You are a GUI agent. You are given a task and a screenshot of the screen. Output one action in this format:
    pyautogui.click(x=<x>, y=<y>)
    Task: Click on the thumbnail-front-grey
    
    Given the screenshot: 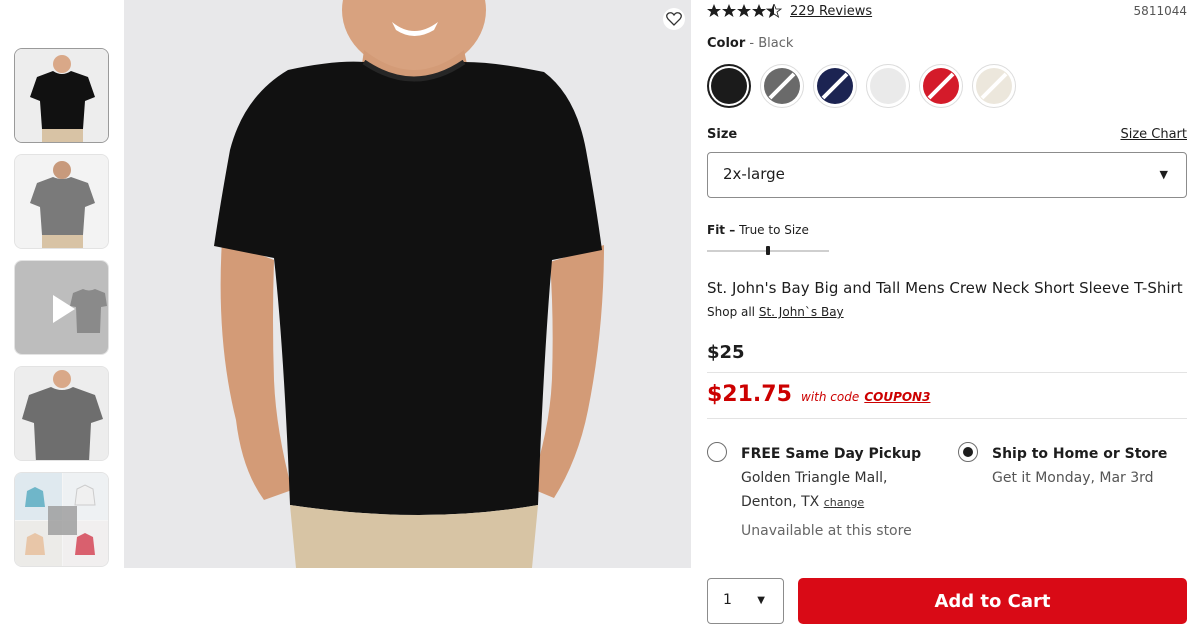 What is the action you would take?
    pyautogui.click(x=61, y=413)
    